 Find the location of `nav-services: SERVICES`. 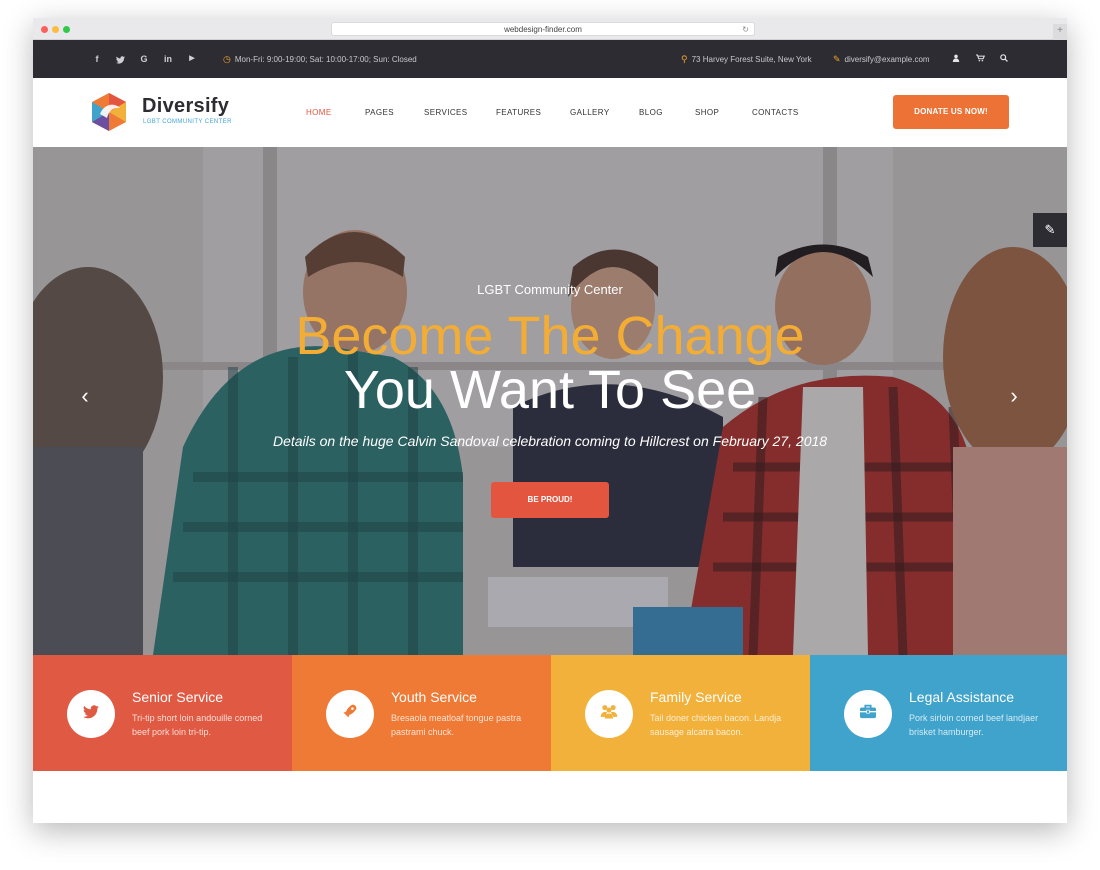

nav-services: SERVICES is located at coordinates (446, 112).